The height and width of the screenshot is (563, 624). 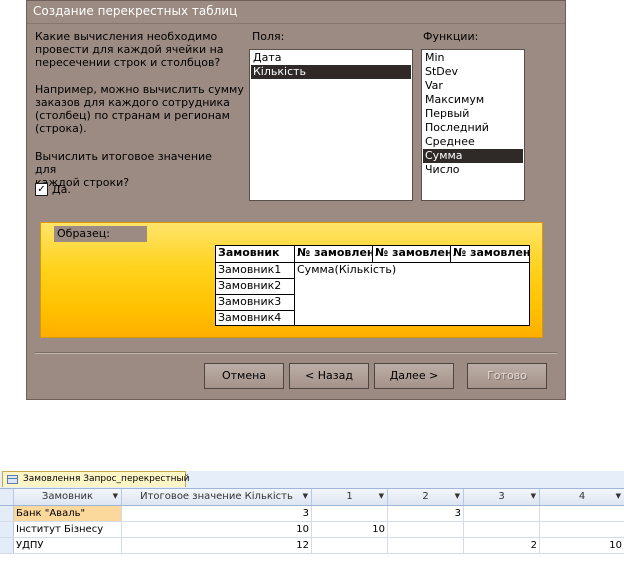 I want to click on sample-row-label: Замовник3, so click(x=255, y=303).